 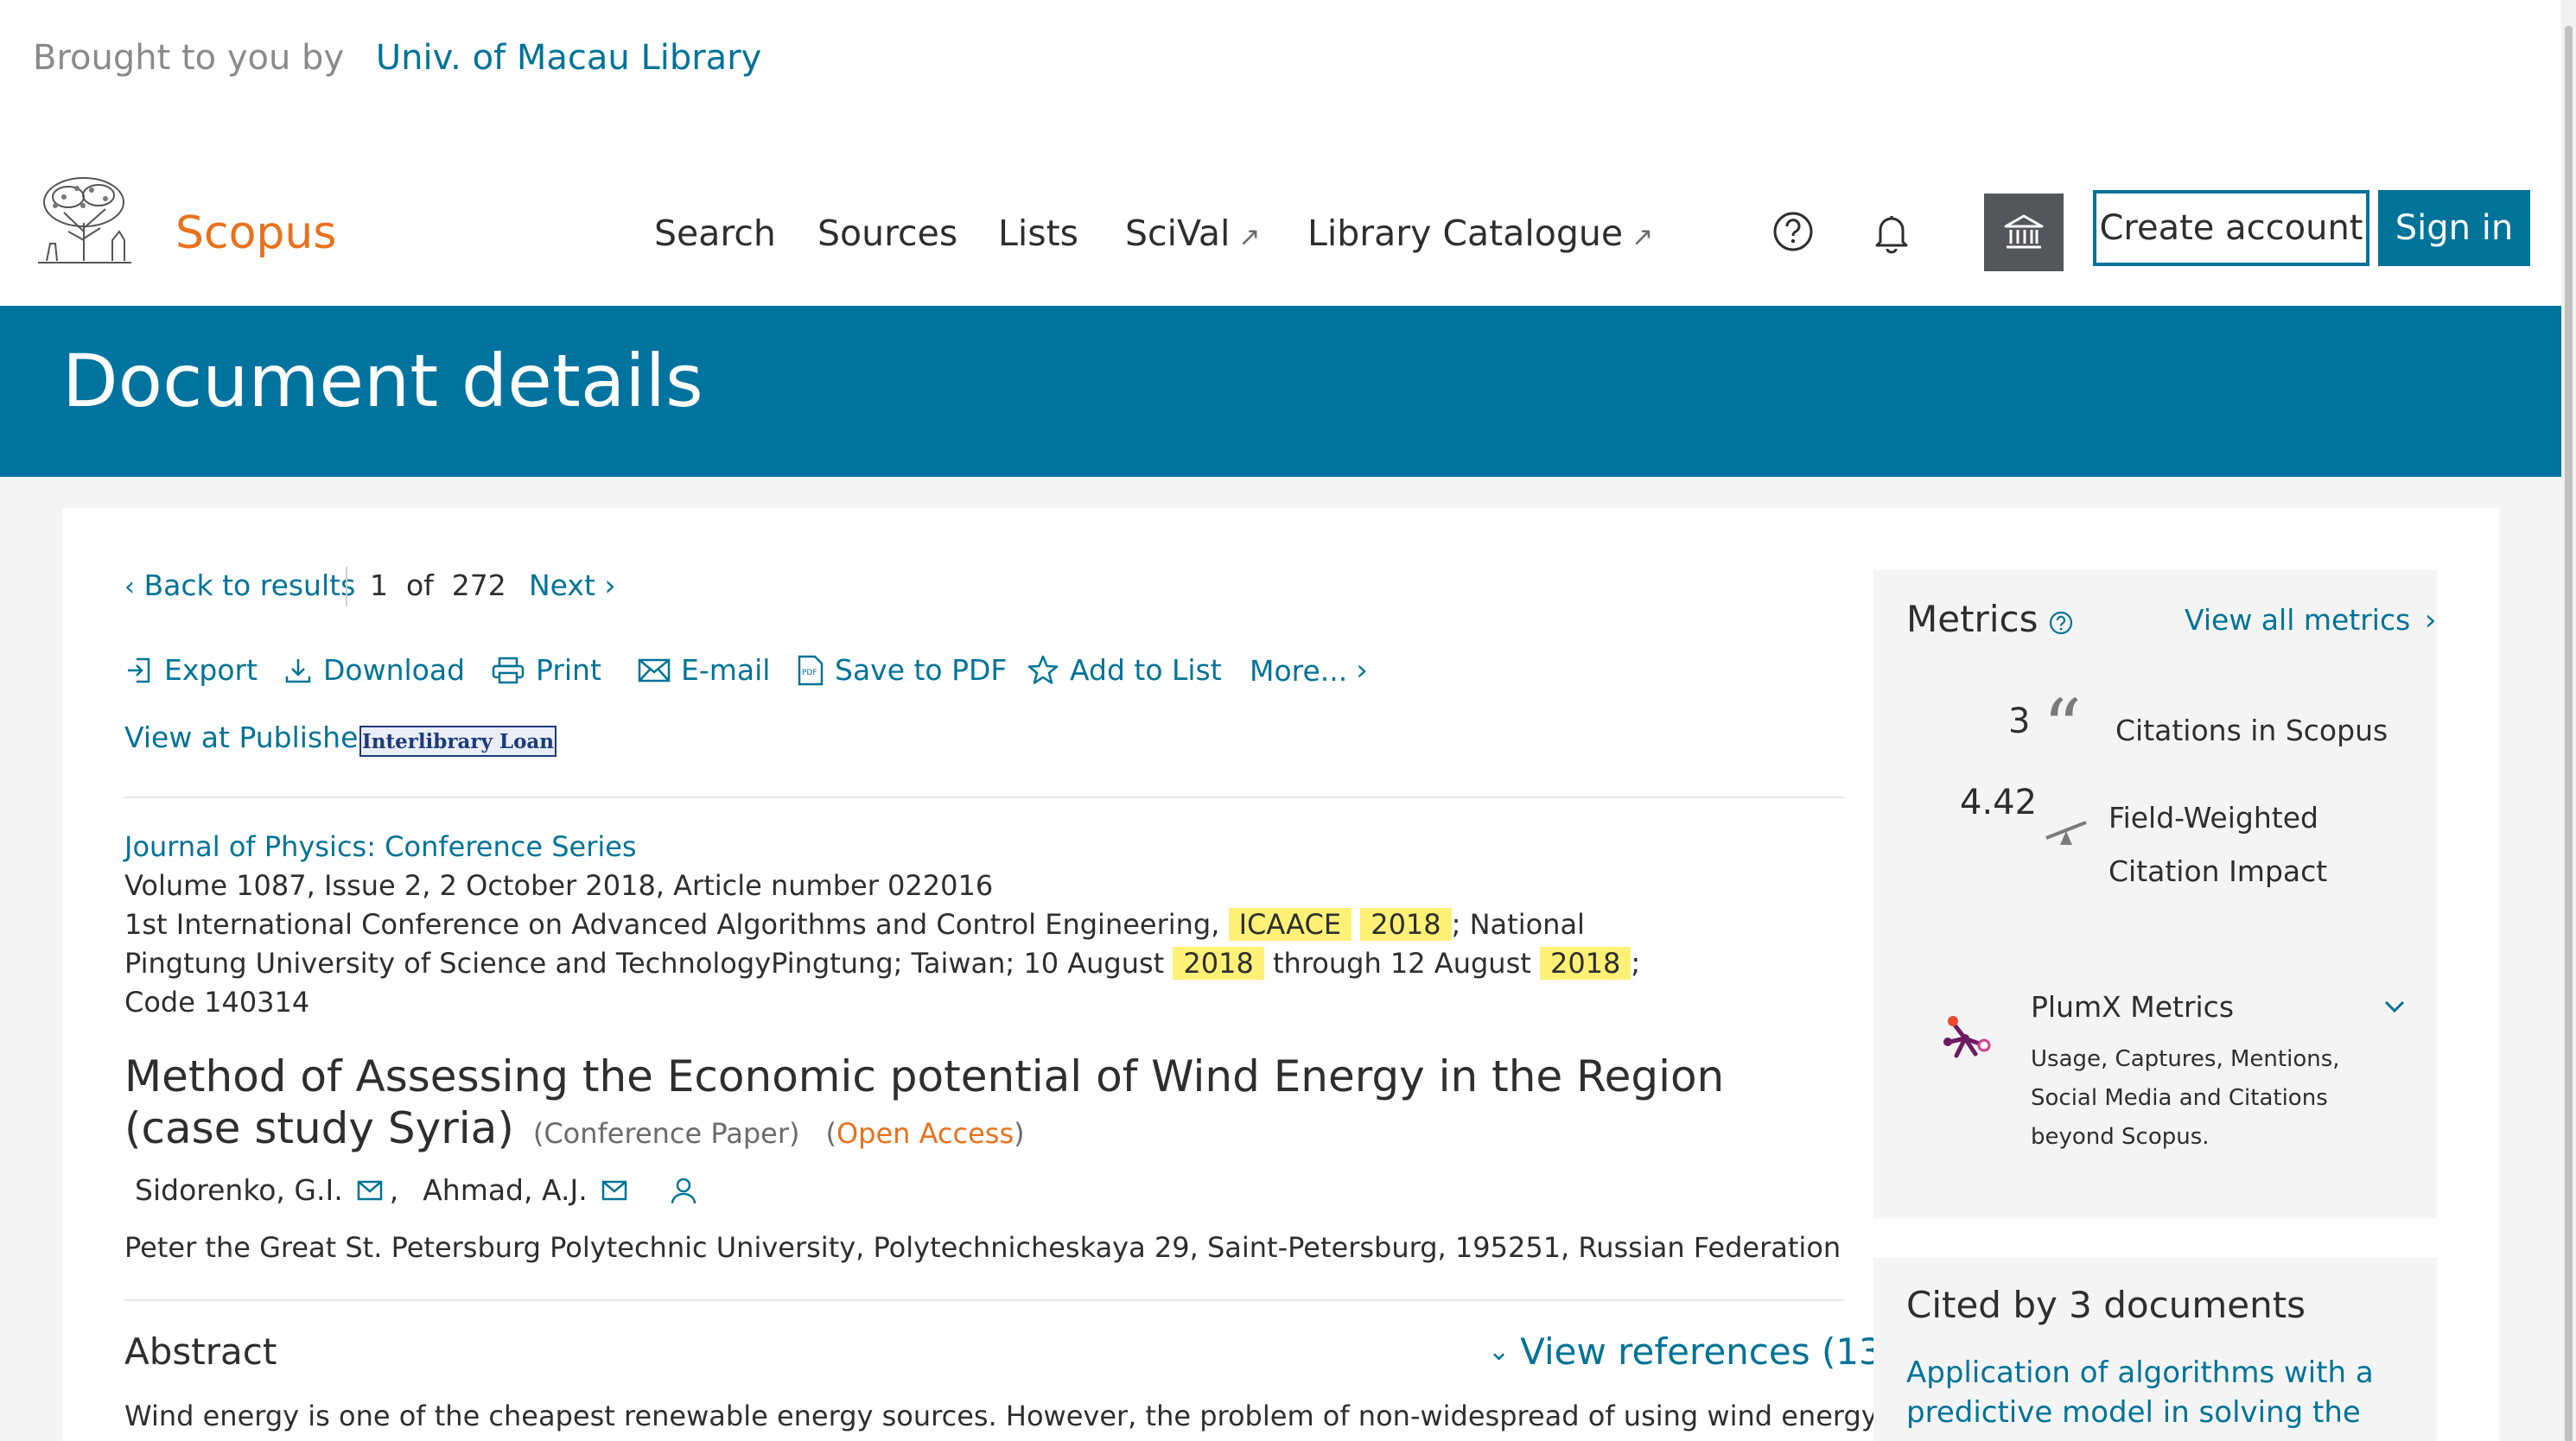 I want to click on institution-button, so click(x=2024, y=233).